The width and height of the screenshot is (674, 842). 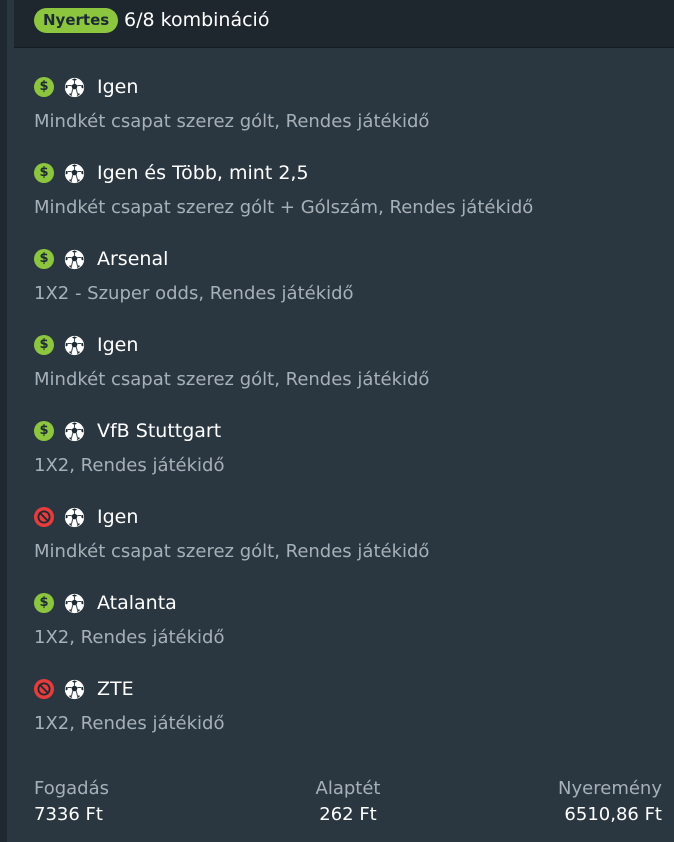 What do you see at coordinates (71, 802) in the screenshot?
I see `stake-block: Fogadás 7336 Ft` at bounding box center [71, 802].